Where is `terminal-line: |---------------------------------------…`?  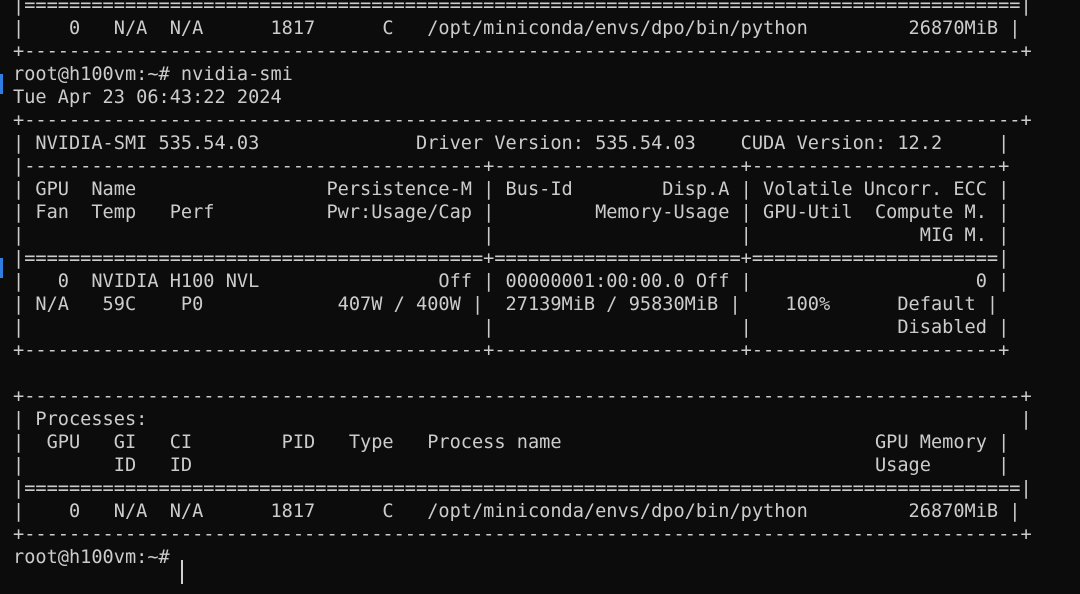 terminal-line: |---------------------------------------… is located at coordinates (511, 166).